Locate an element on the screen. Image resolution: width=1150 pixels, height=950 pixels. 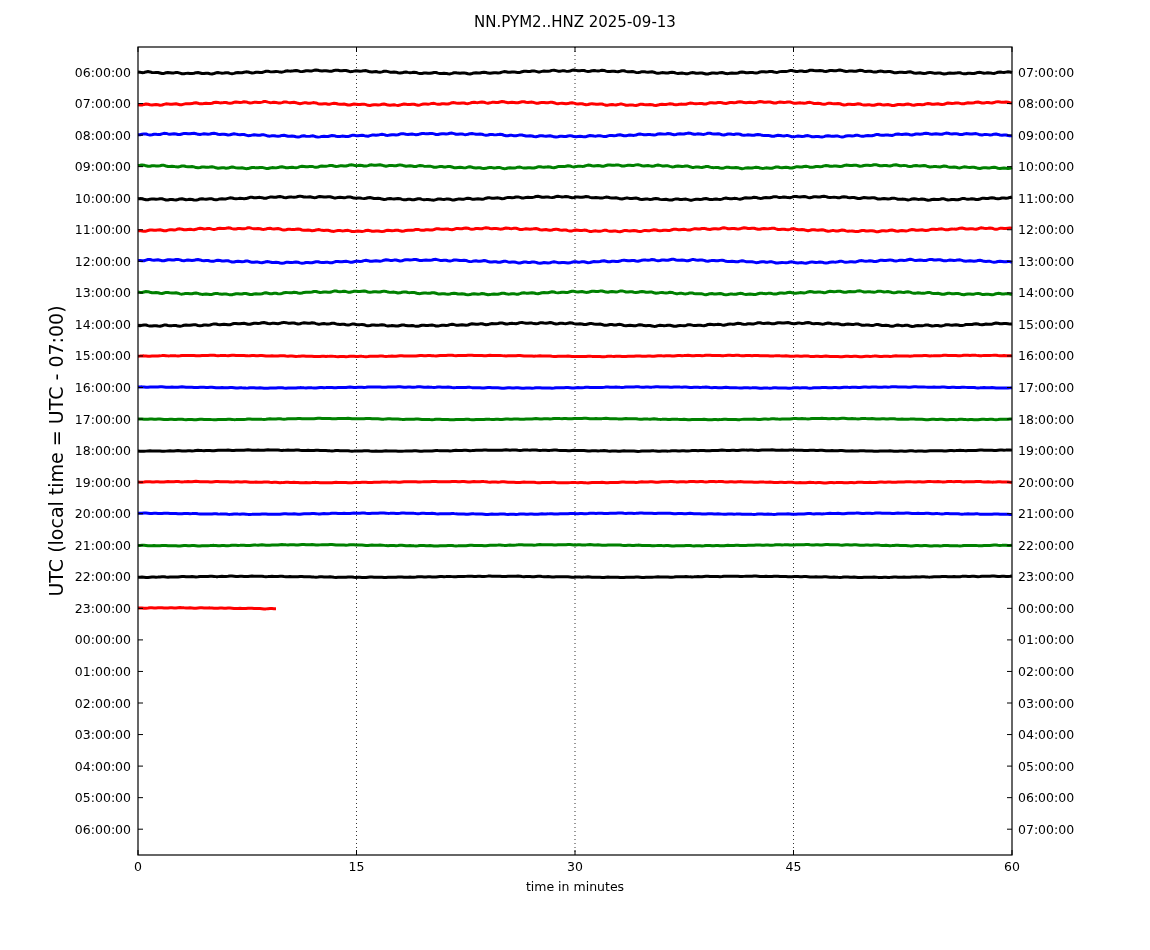
x-tick-label: 45 is located at coordinates (793, 866).